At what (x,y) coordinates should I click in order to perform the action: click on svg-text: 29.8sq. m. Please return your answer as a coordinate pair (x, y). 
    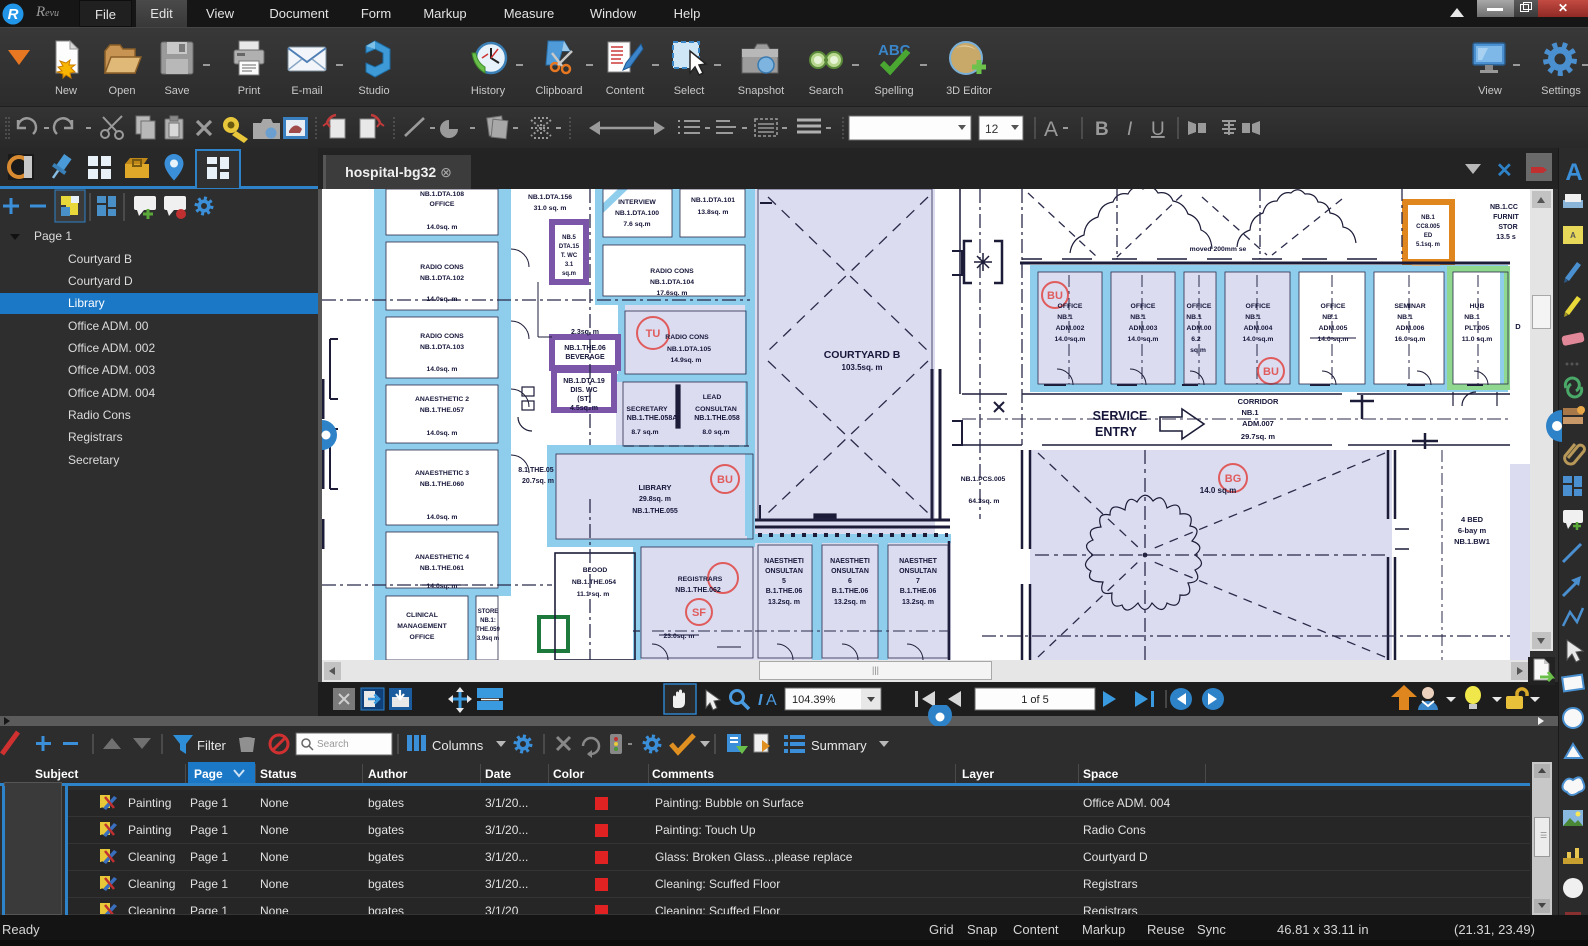
    Looking at the image, I should click on (655, 499).